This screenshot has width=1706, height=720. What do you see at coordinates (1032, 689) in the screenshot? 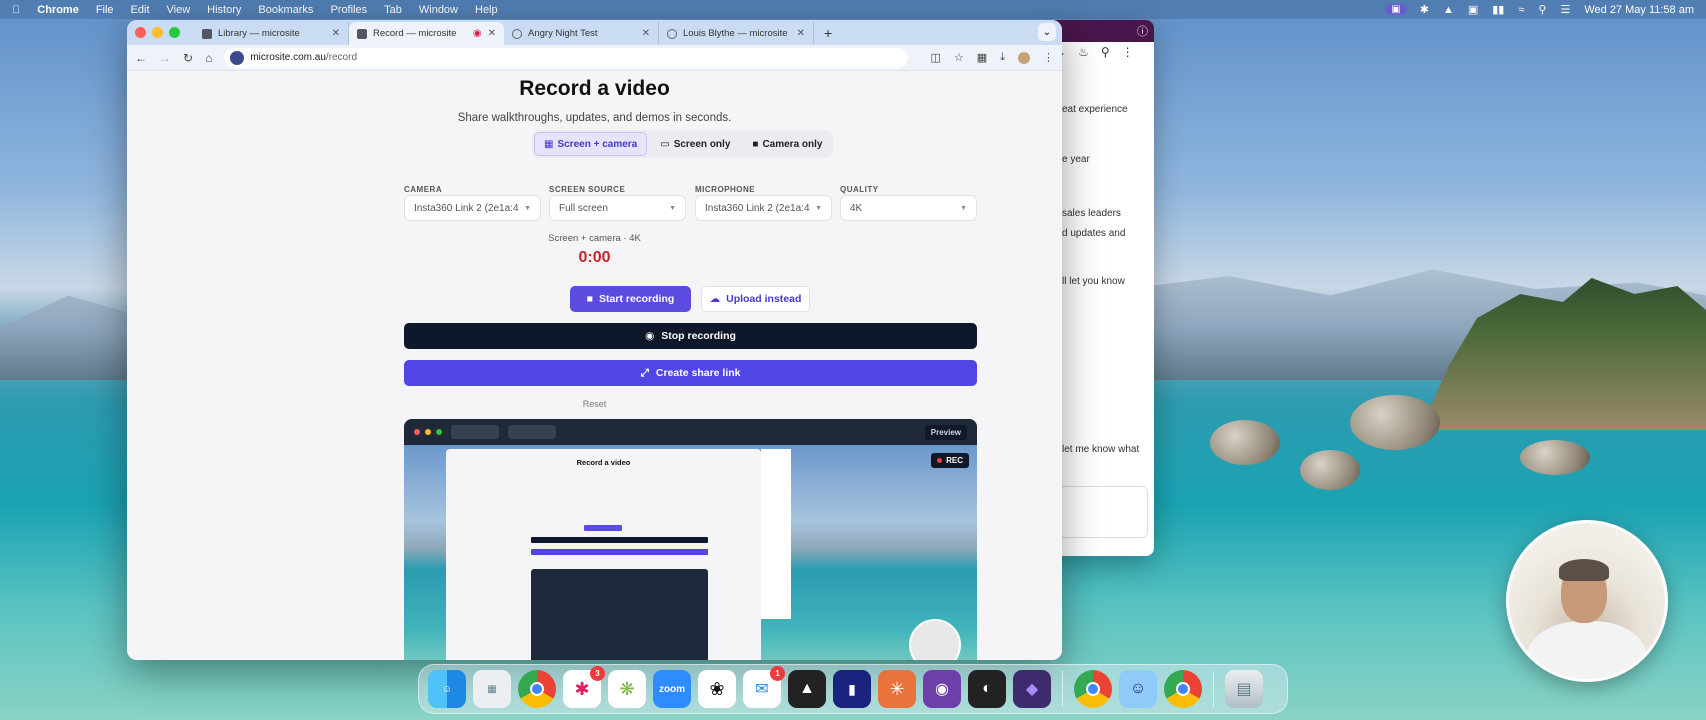
I see `obsidian-icon: ◆` at bounding box center [1032, 689].